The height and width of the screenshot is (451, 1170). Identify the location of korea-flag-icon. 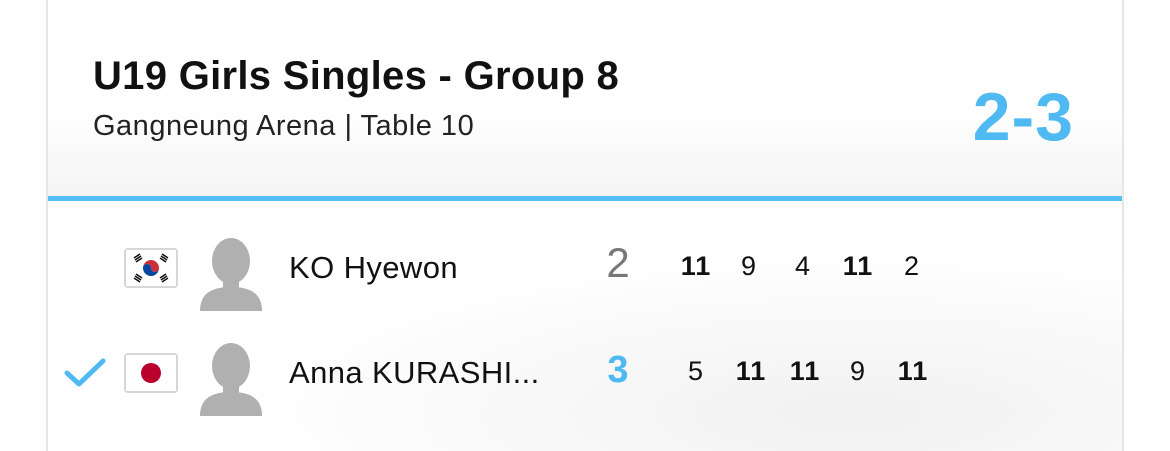
(151, 268).